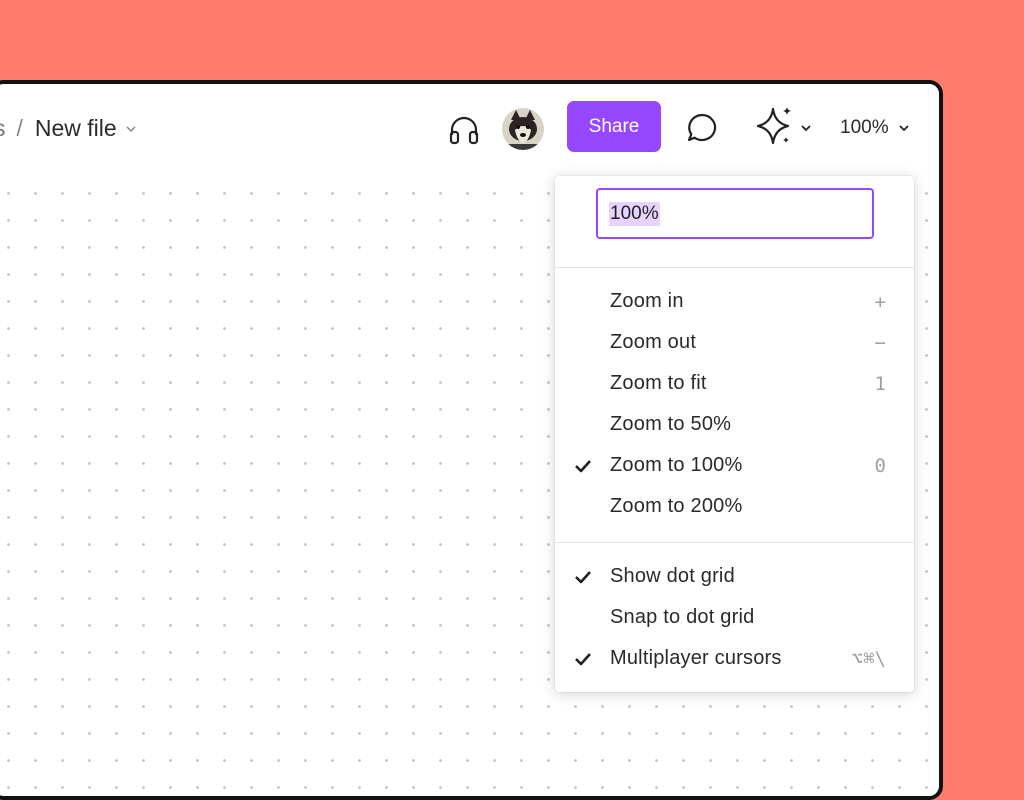  I want to click on headphones-icon, so click(464, 130).